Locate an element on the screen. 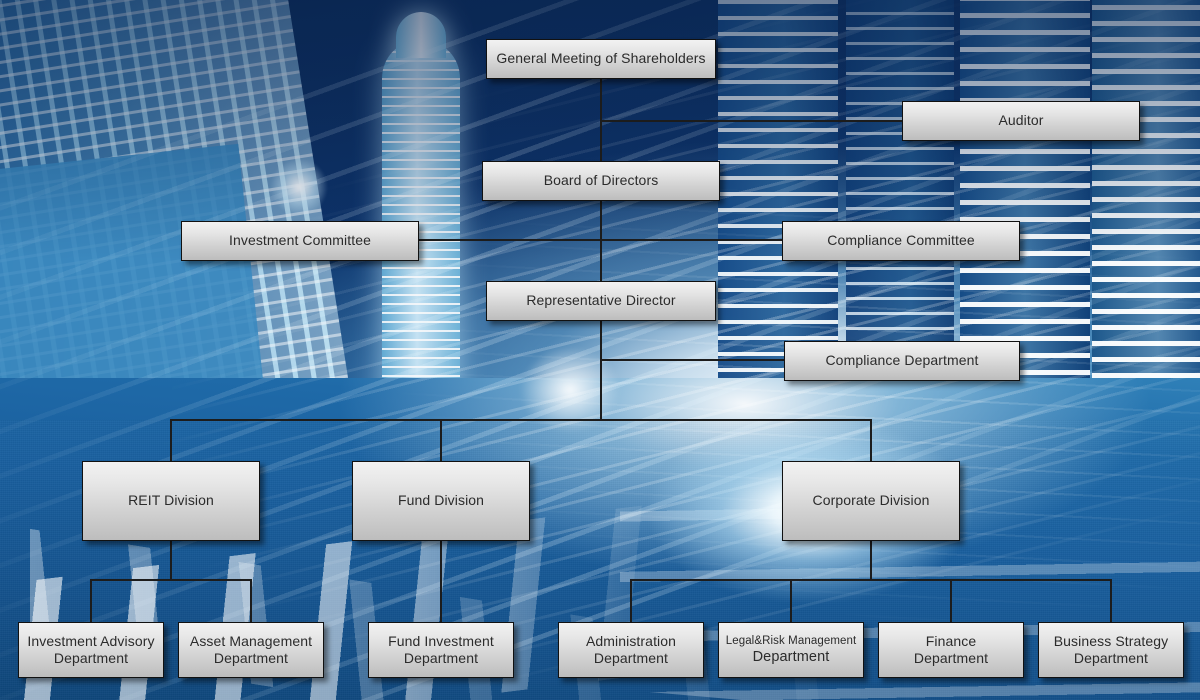 Image resolution: width=1200 pixels, height=700 pixels. edge-to-business-strategy-department is located at coordinates (1111, 600).